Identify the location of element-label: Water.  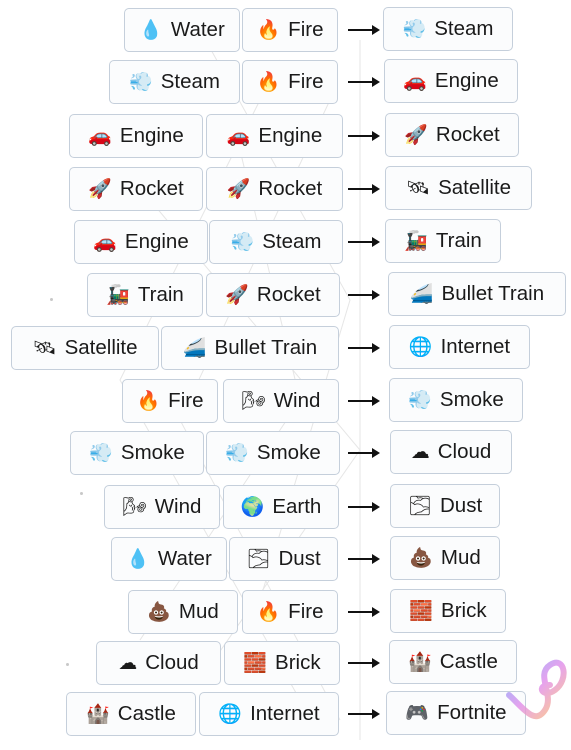
(184, 558).